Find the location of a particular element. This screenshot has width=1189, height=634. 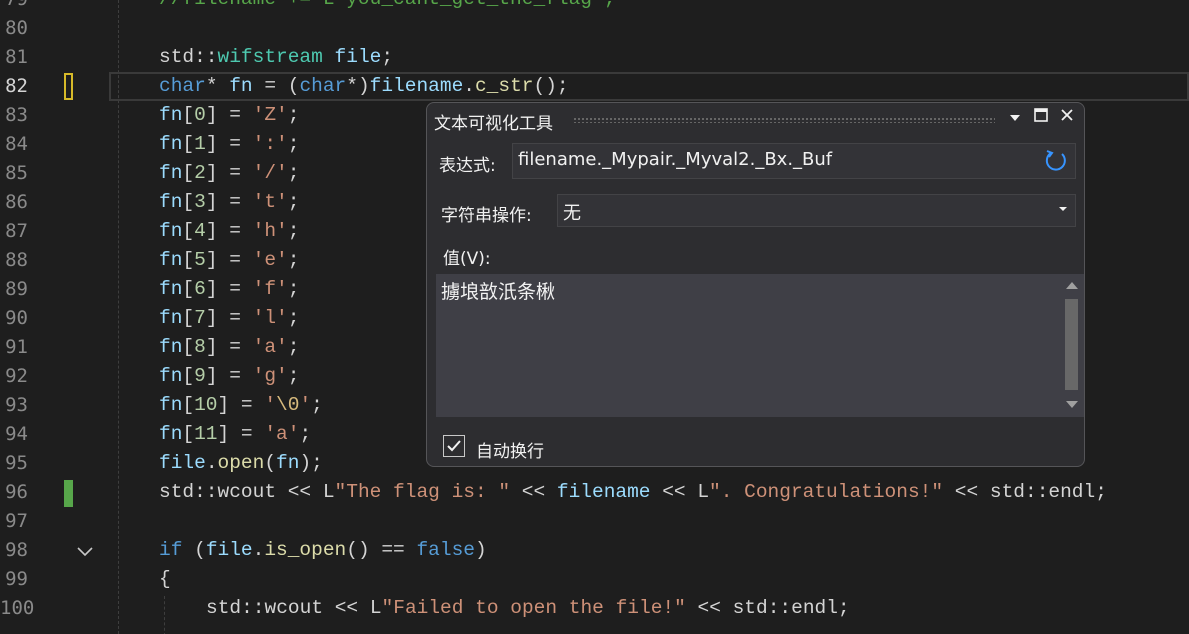

line-number: 100 is located at coordinates (17, 608).